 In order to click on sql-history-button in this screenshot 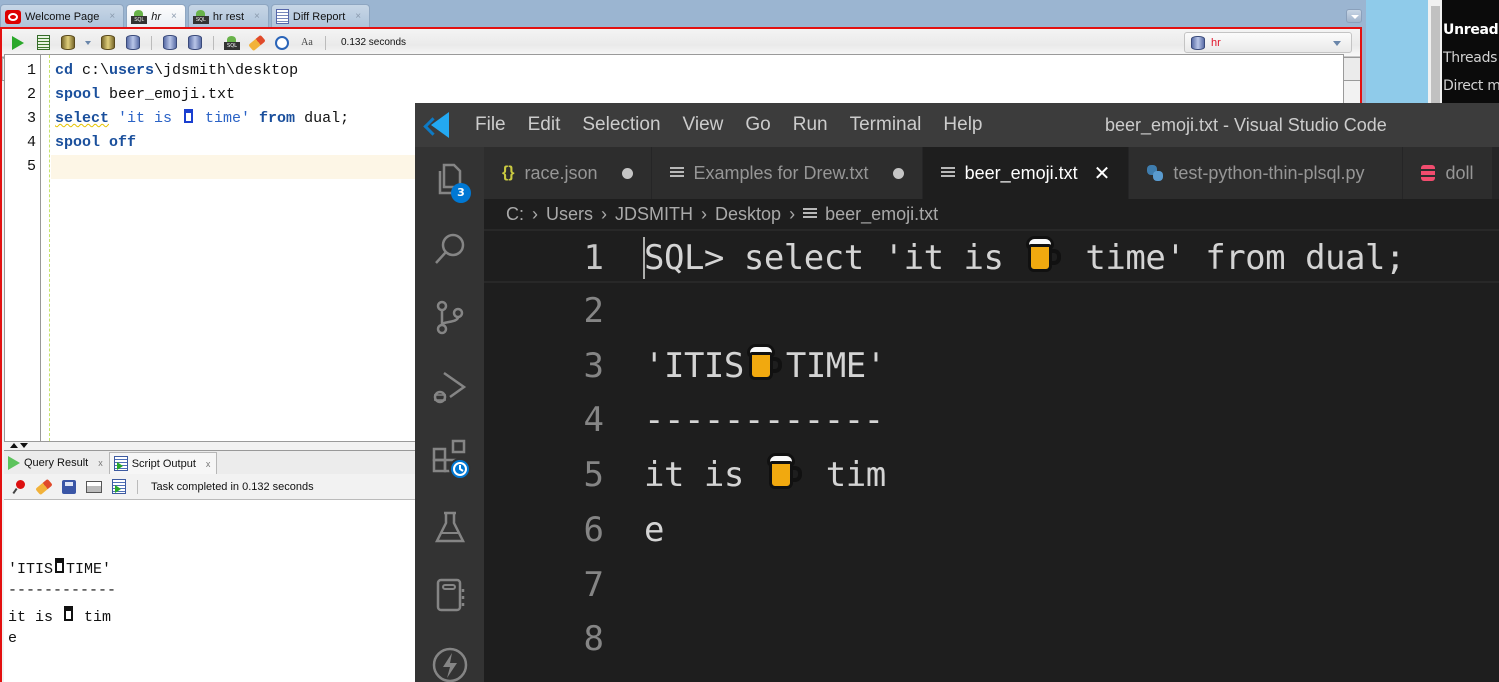, I will do `click(282, 43)`.